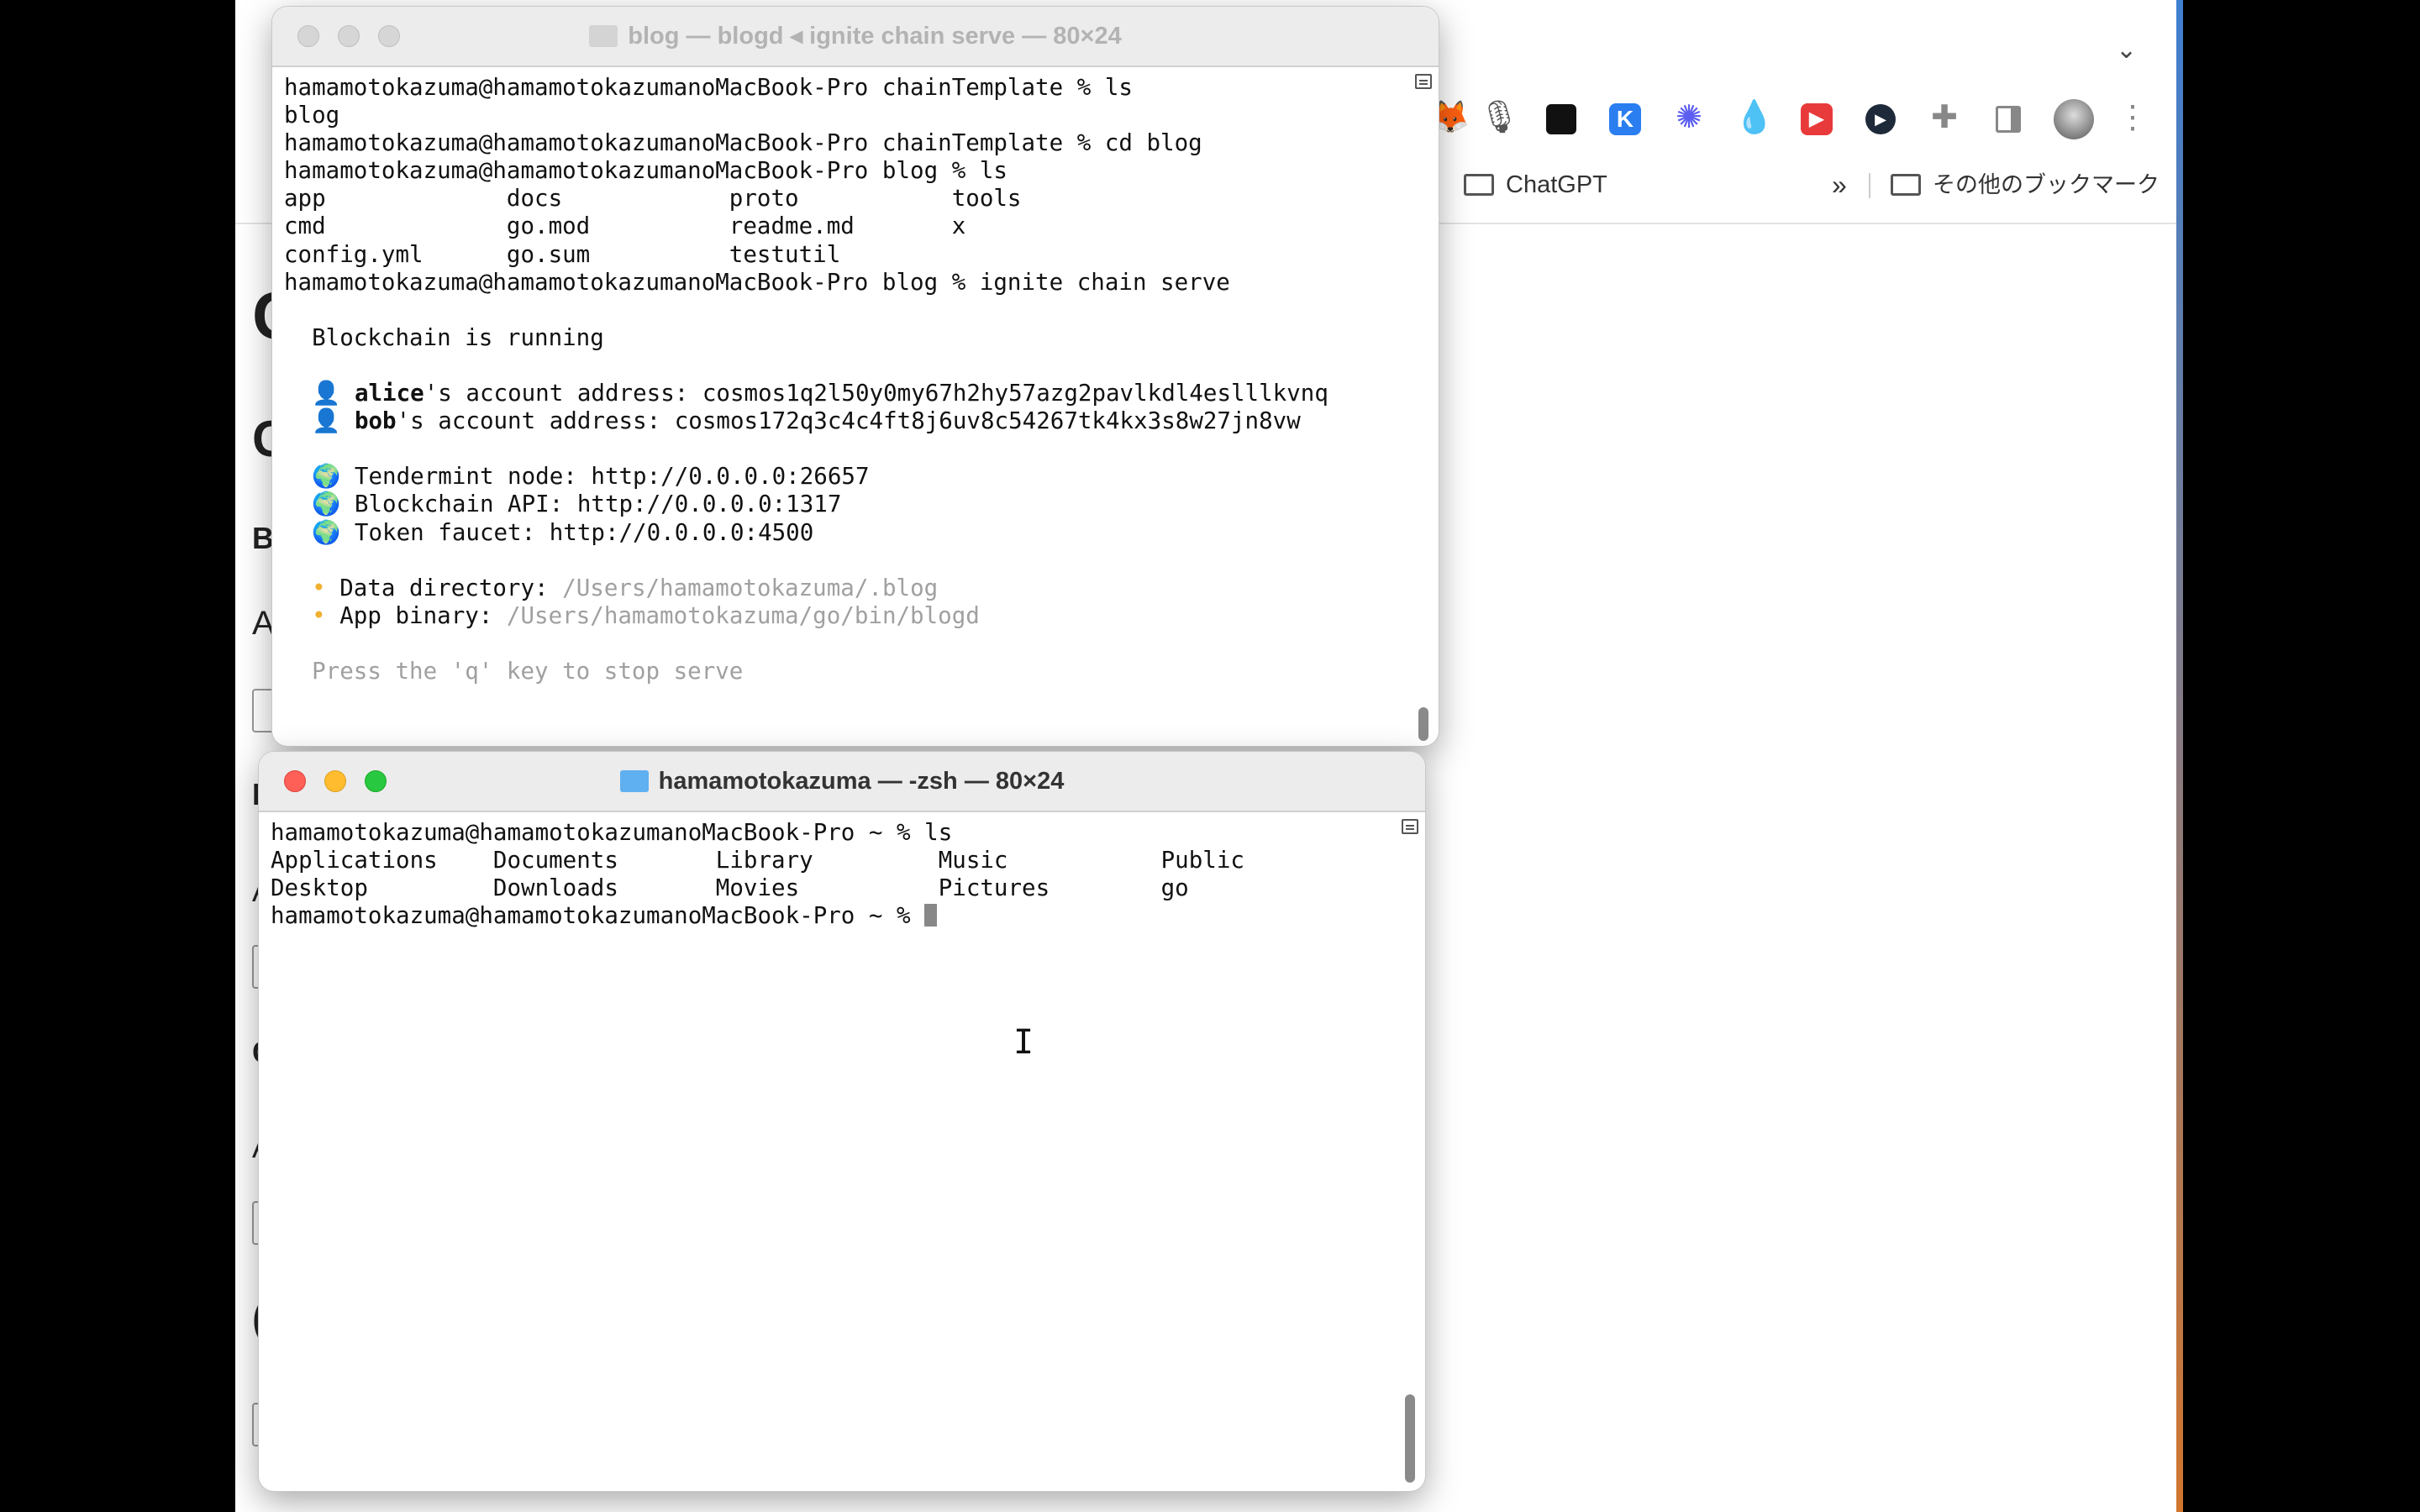  What do you see at coordinates (931, 915) in the screenshot?
I see `text-cursor` at bounding box center [931, 915].